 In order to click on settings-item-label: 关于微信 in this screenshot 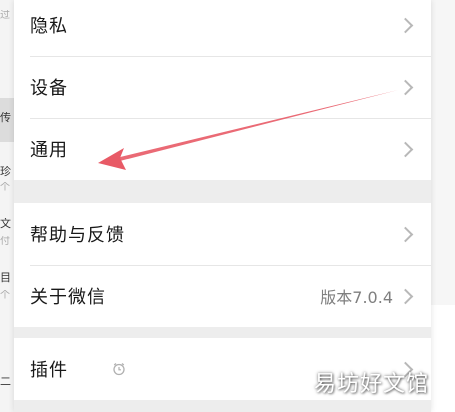, I will do `click(68, 297)`.